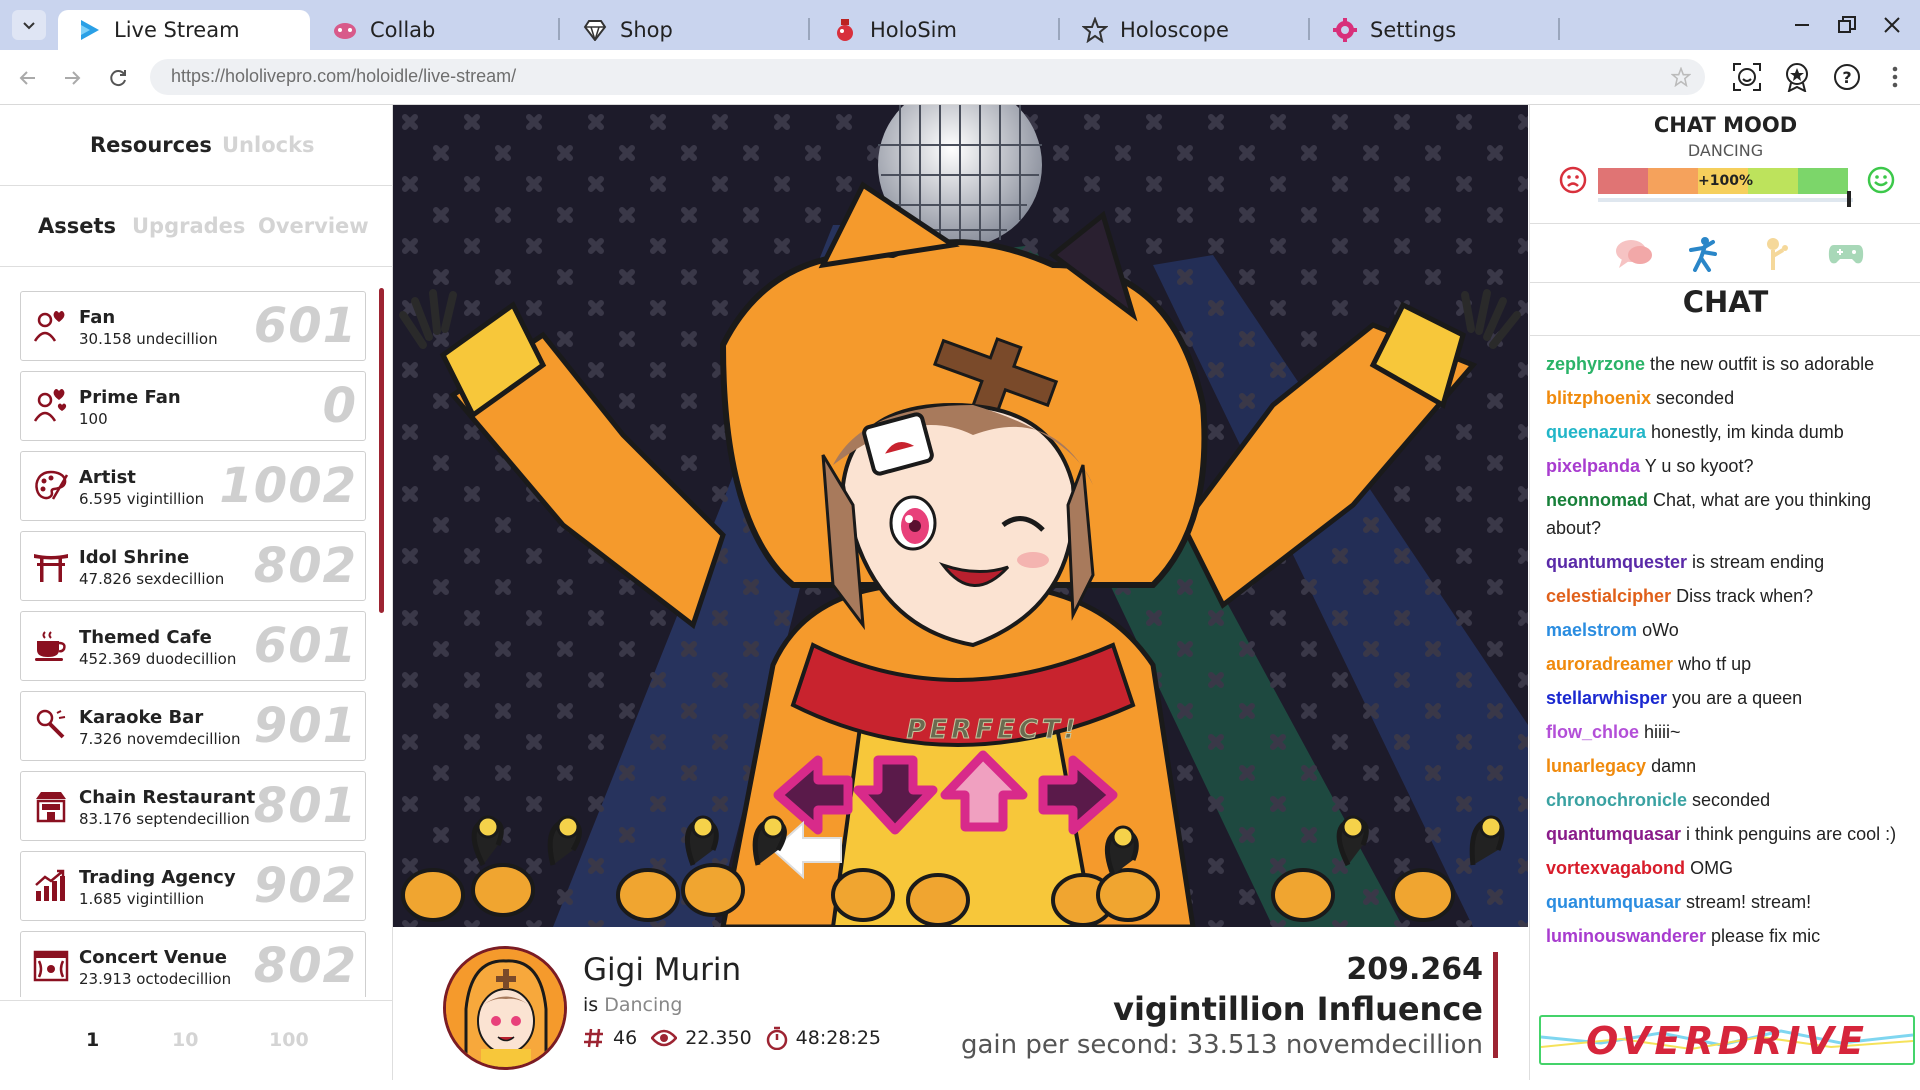  Describe the element at coordinates (193, 726) in the screenshot. I see `asset-card-karaoke-bar: Karaoke Bar 7.326 novemdecillion 901` at that location.